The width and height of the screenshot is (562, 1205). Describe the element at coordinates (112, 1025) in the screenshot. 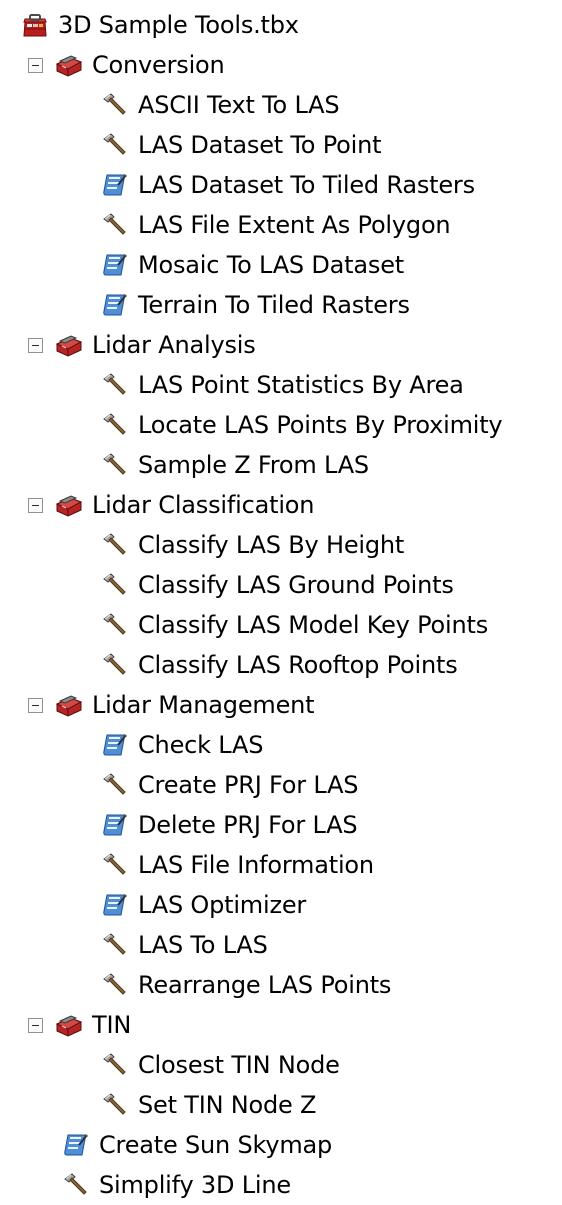

I see `tree-item-label: TIN` at that location.